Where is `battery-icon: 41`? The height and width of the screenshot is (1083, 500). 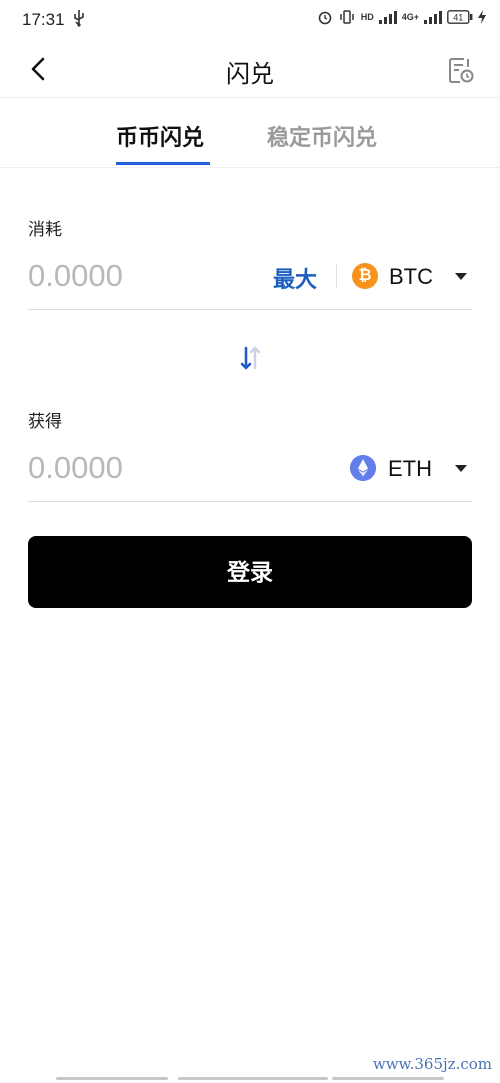
battery-icon: 41 is located at coordinates (460, 17).